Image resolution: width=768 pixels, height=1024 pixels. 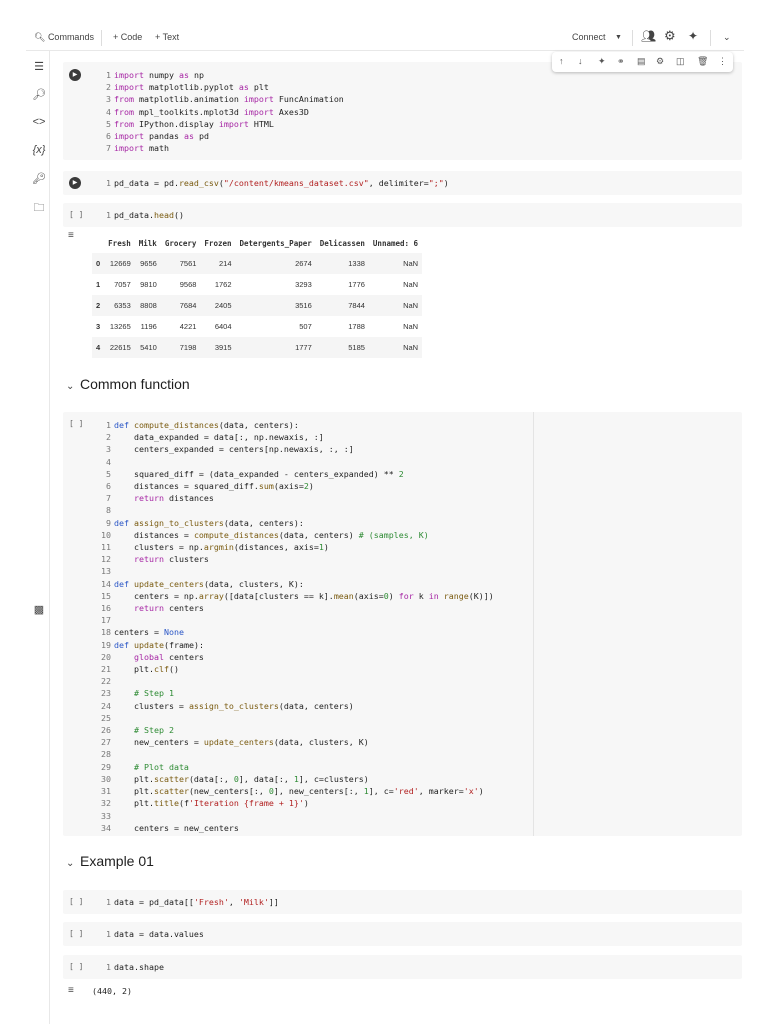 I want to click on code-line: 23 # Step 1, so click(x=137, y=693).